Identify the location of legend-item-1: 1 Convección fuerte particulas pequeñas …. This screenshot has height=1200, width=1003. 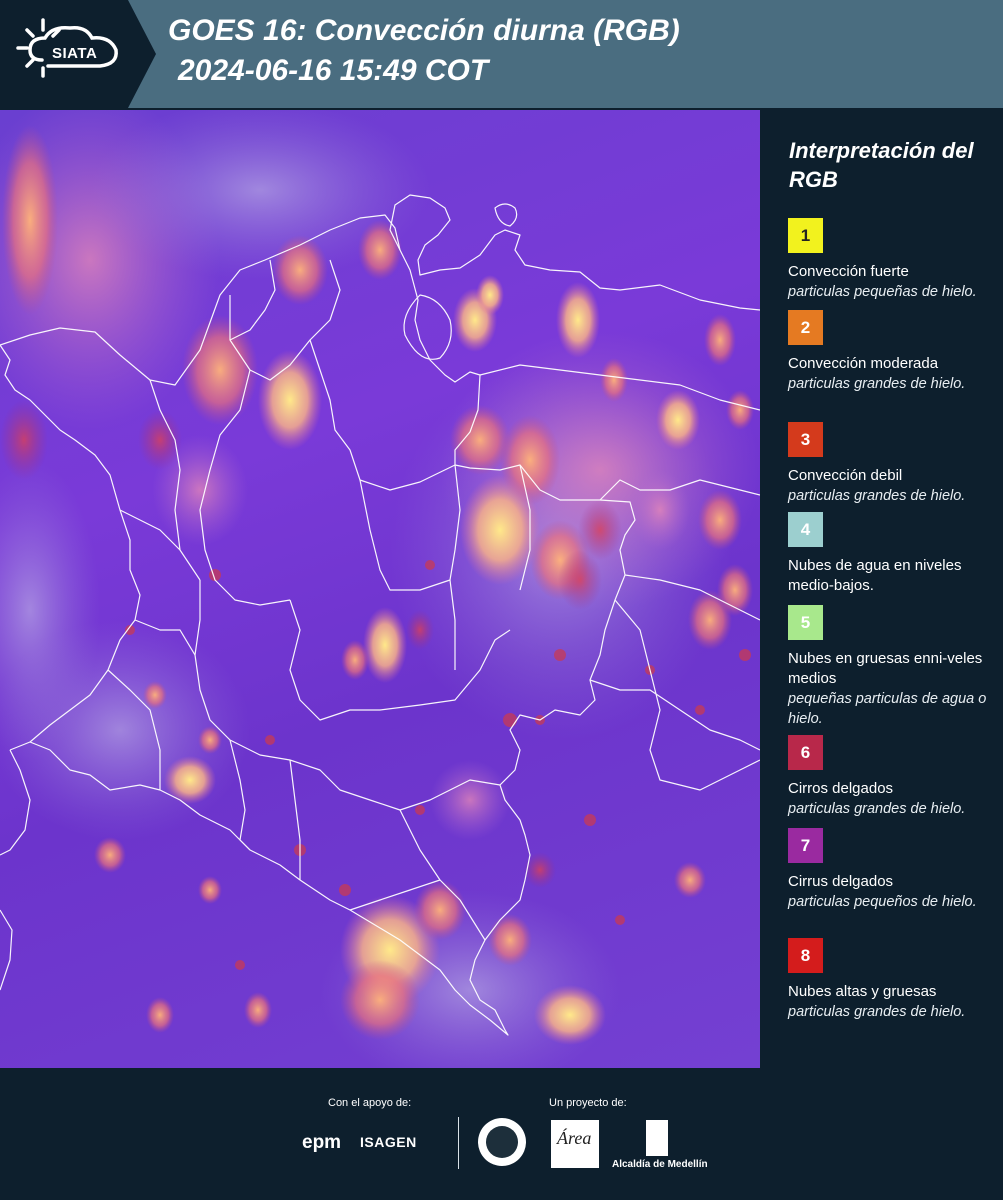
(893, 260).